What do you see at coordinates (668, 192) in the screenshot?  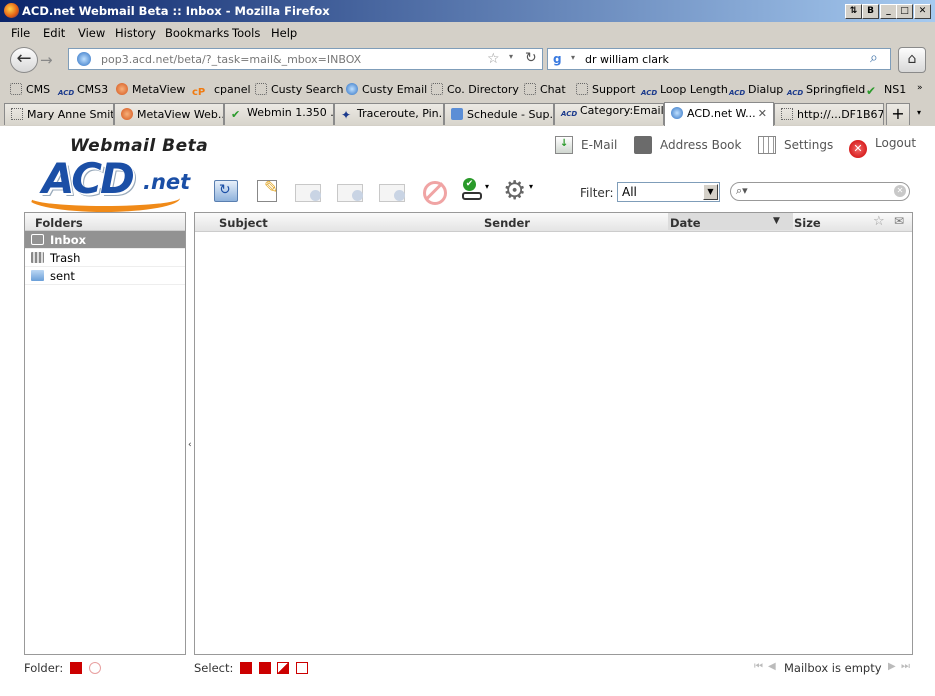 I see `filter-select: All ▼` at bounding box center [668, 192].